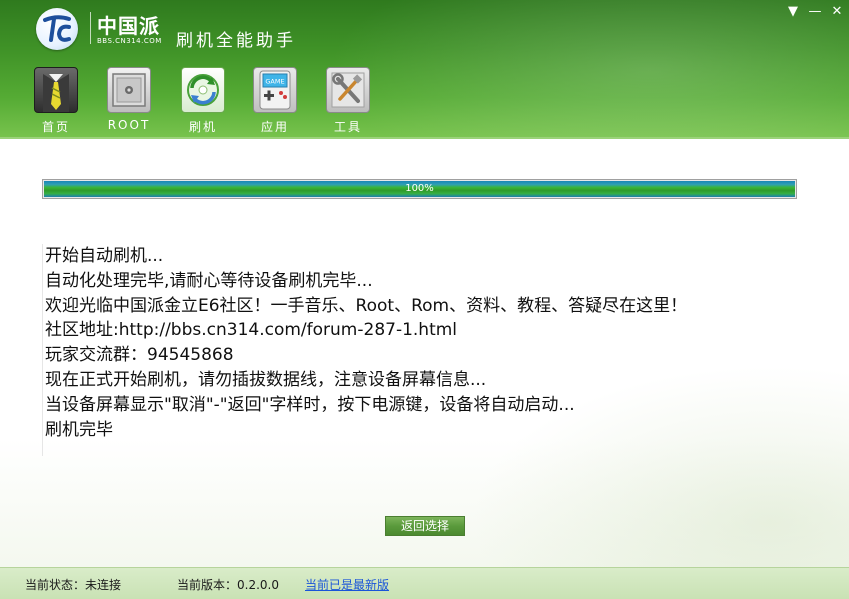 The width and height of the screenshot is (849, 599). What do you see at coordinates (837, 12) in the screenshot?
I see `close-icon: ✕` at bounding box center [837, 12].